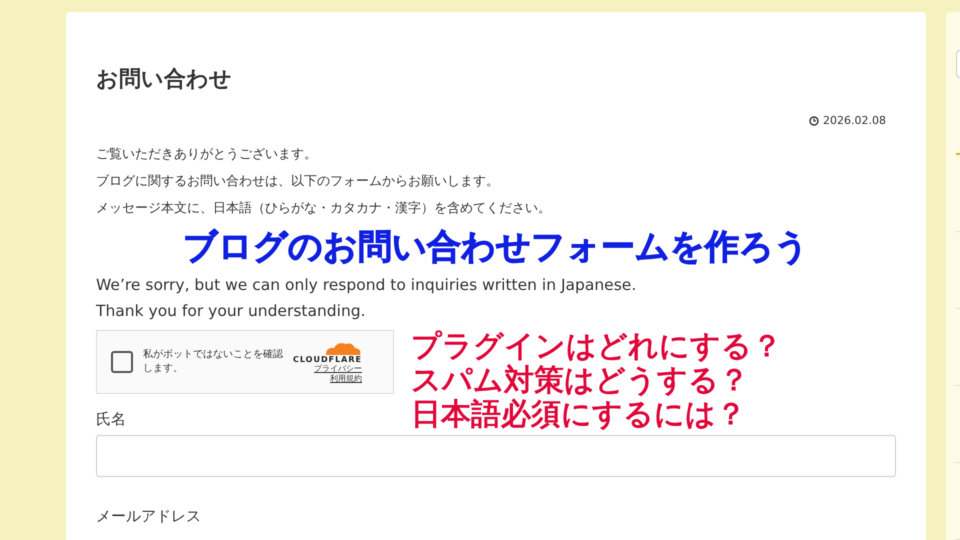 This screenshot has width=960, height=540. I want to click on body-text: メッセージ本文に、日本語（ひらがな・カタカナ・漢字）を含めてください。, so click(324, 209).